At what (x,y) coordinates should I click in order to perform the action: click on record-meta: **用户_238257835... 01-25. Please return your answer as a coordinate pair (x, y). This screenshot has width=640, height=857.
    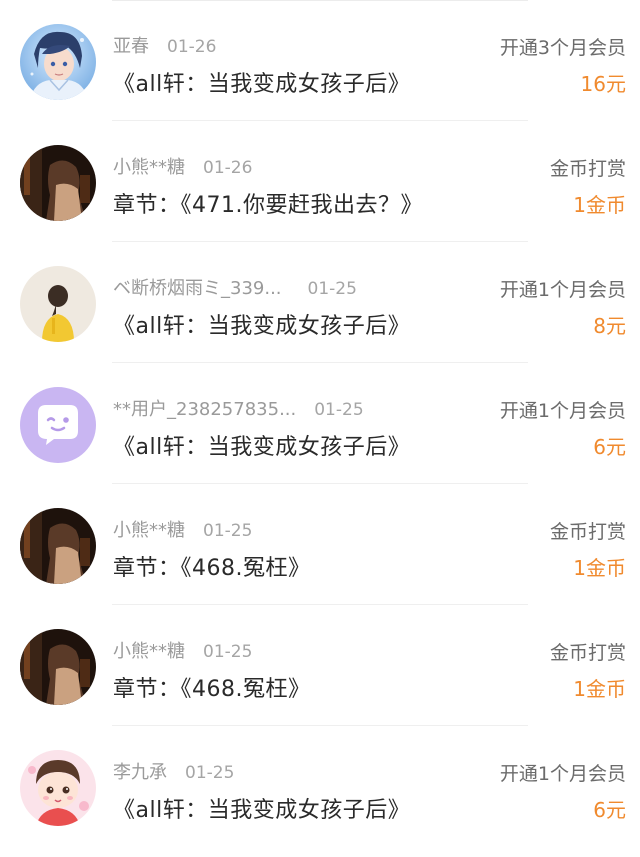
    Looking at the image, I should click on (238, 408).